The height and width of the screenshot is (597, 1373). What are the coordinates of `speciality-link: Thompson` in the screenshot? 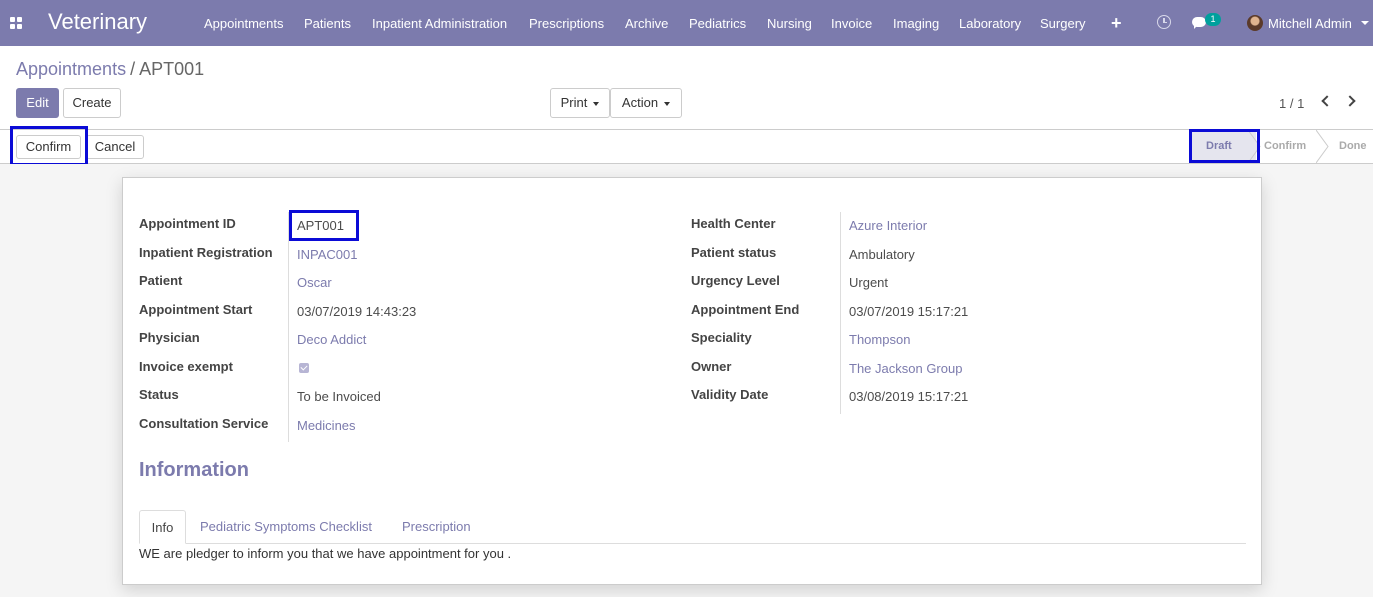 It's located at (879, 339).